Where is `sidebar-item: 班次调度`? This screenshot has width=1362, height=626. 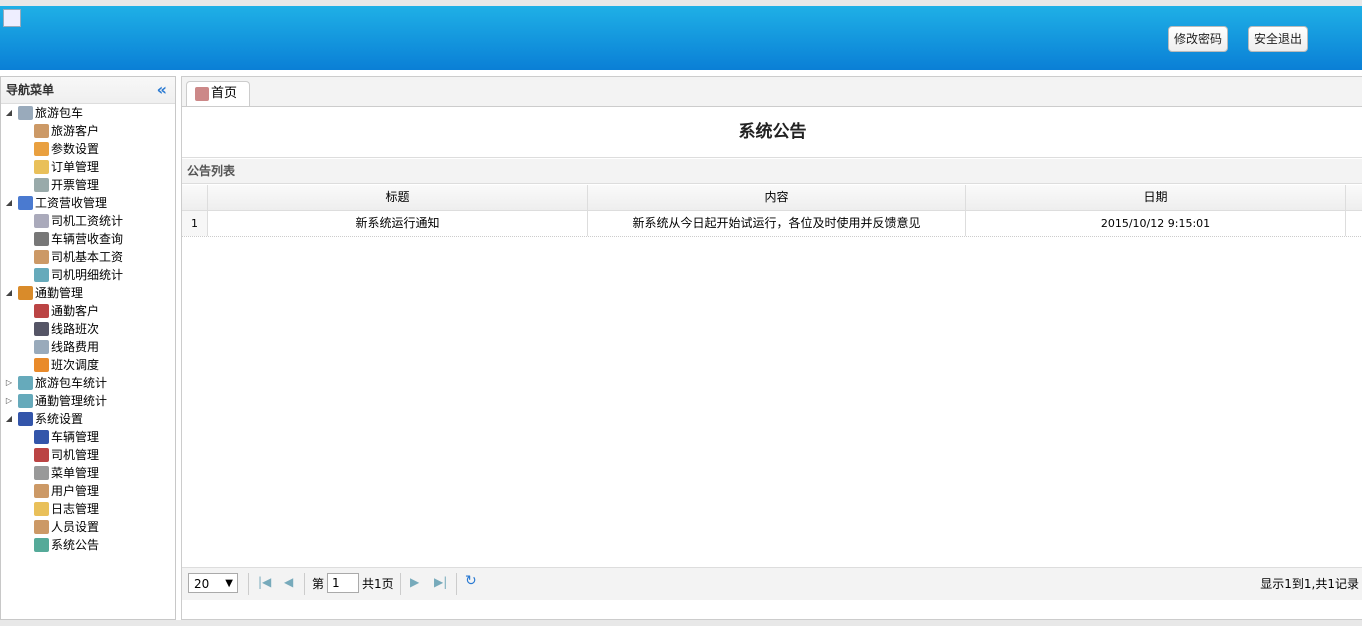 sidebar-item: 班次调度 is located at coordinates (88, 365).